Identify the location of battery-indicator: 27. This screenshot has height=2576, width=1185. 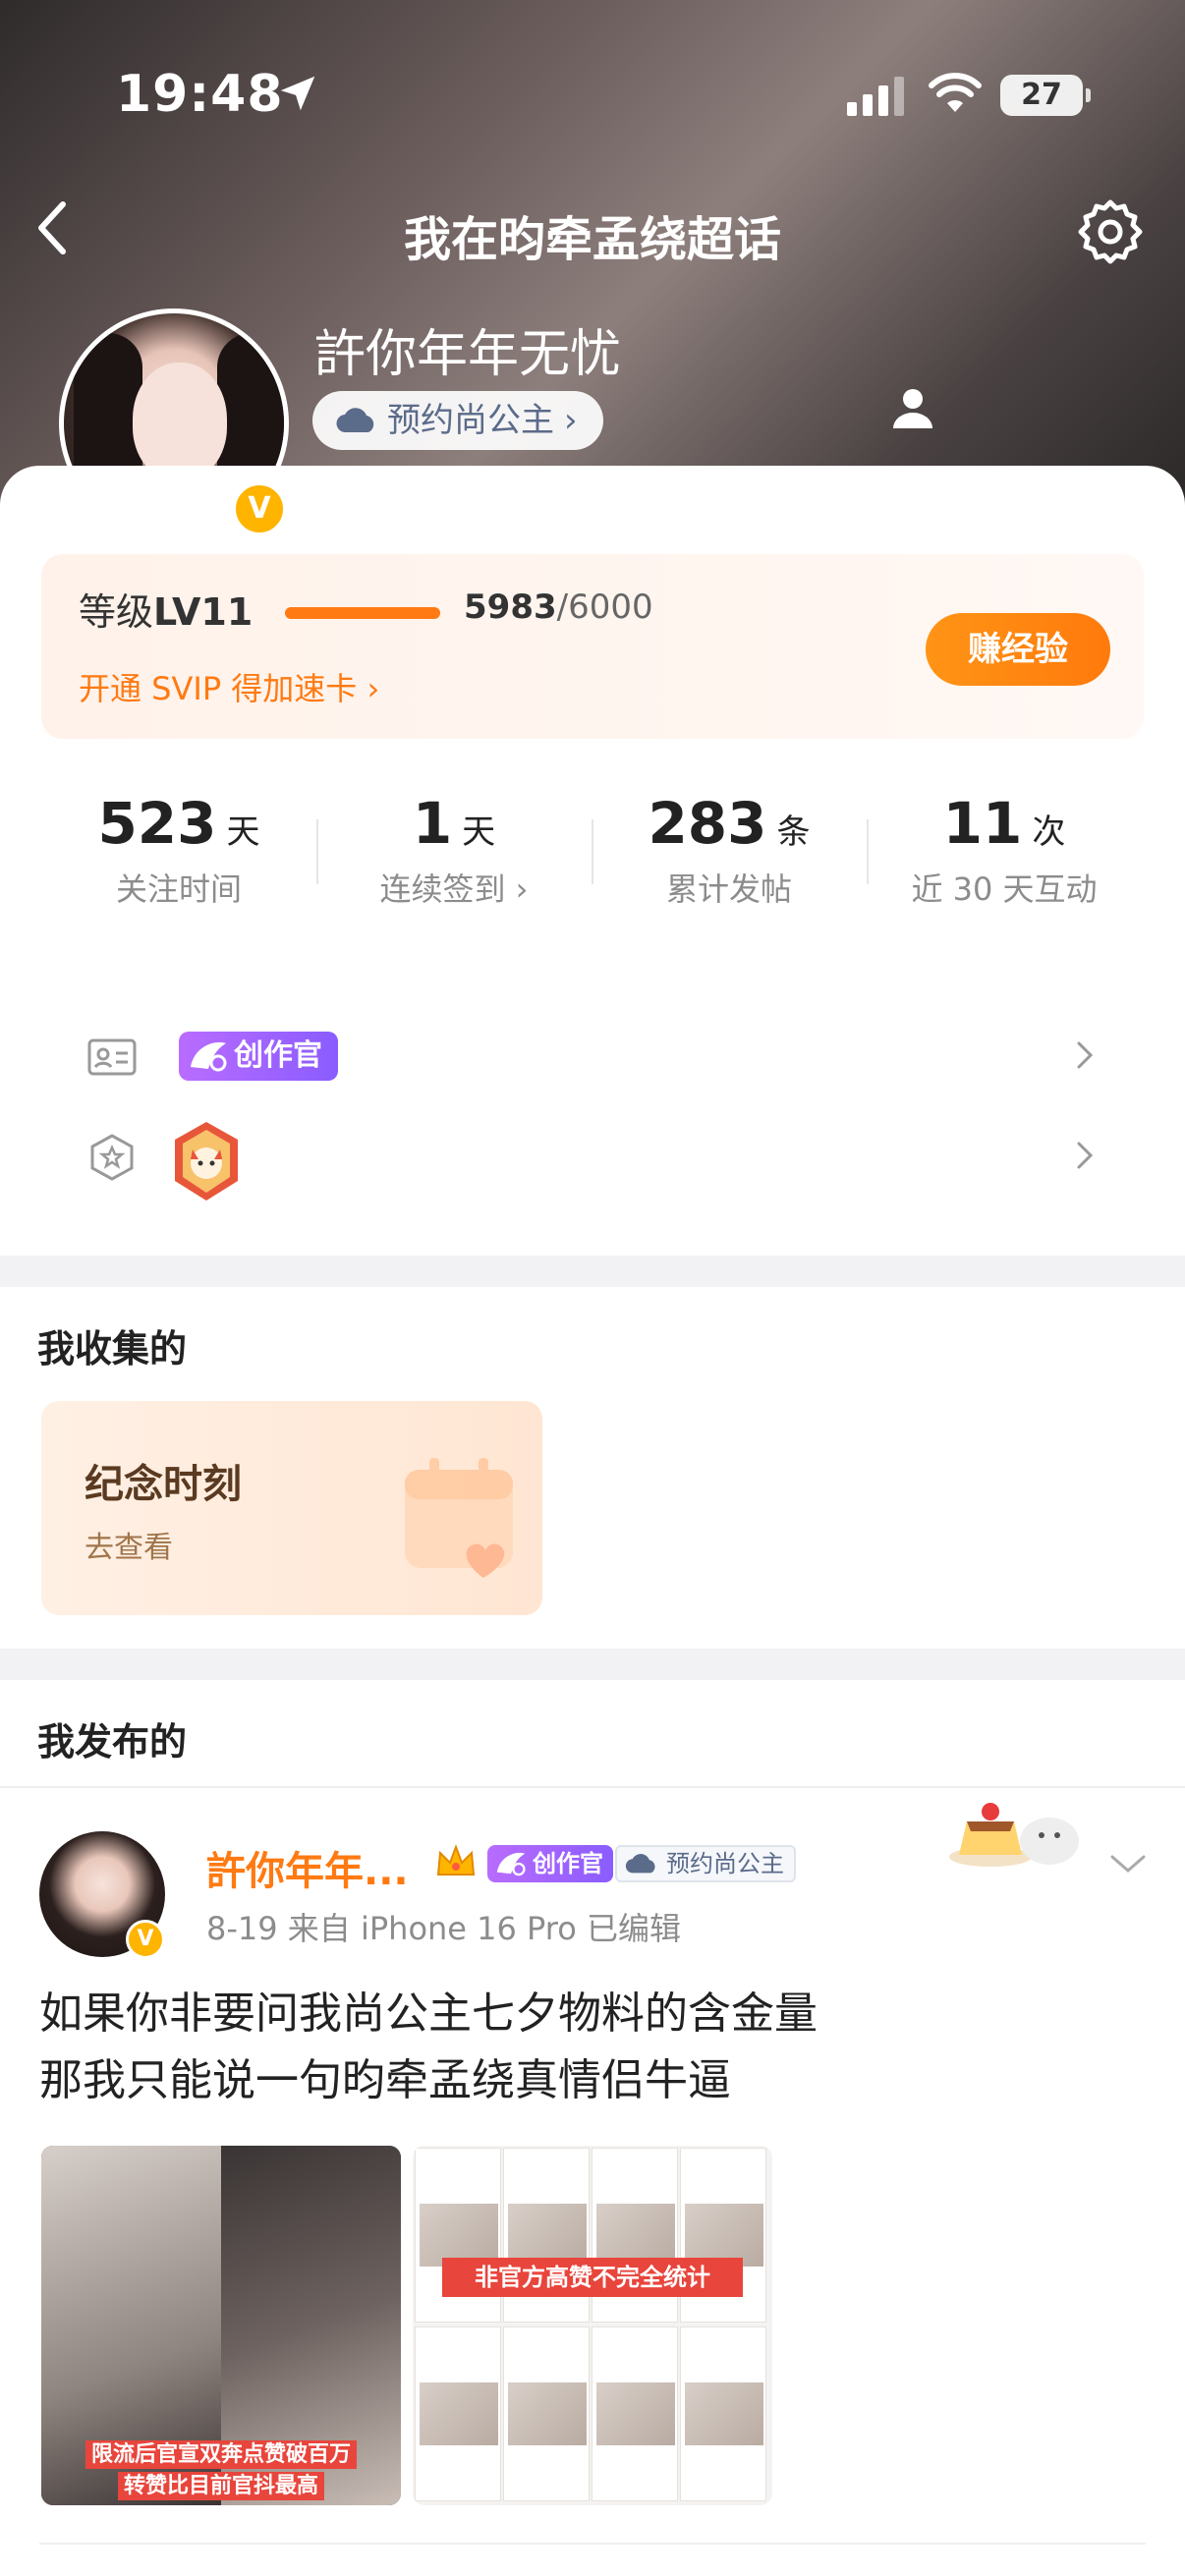
(1045, 95).